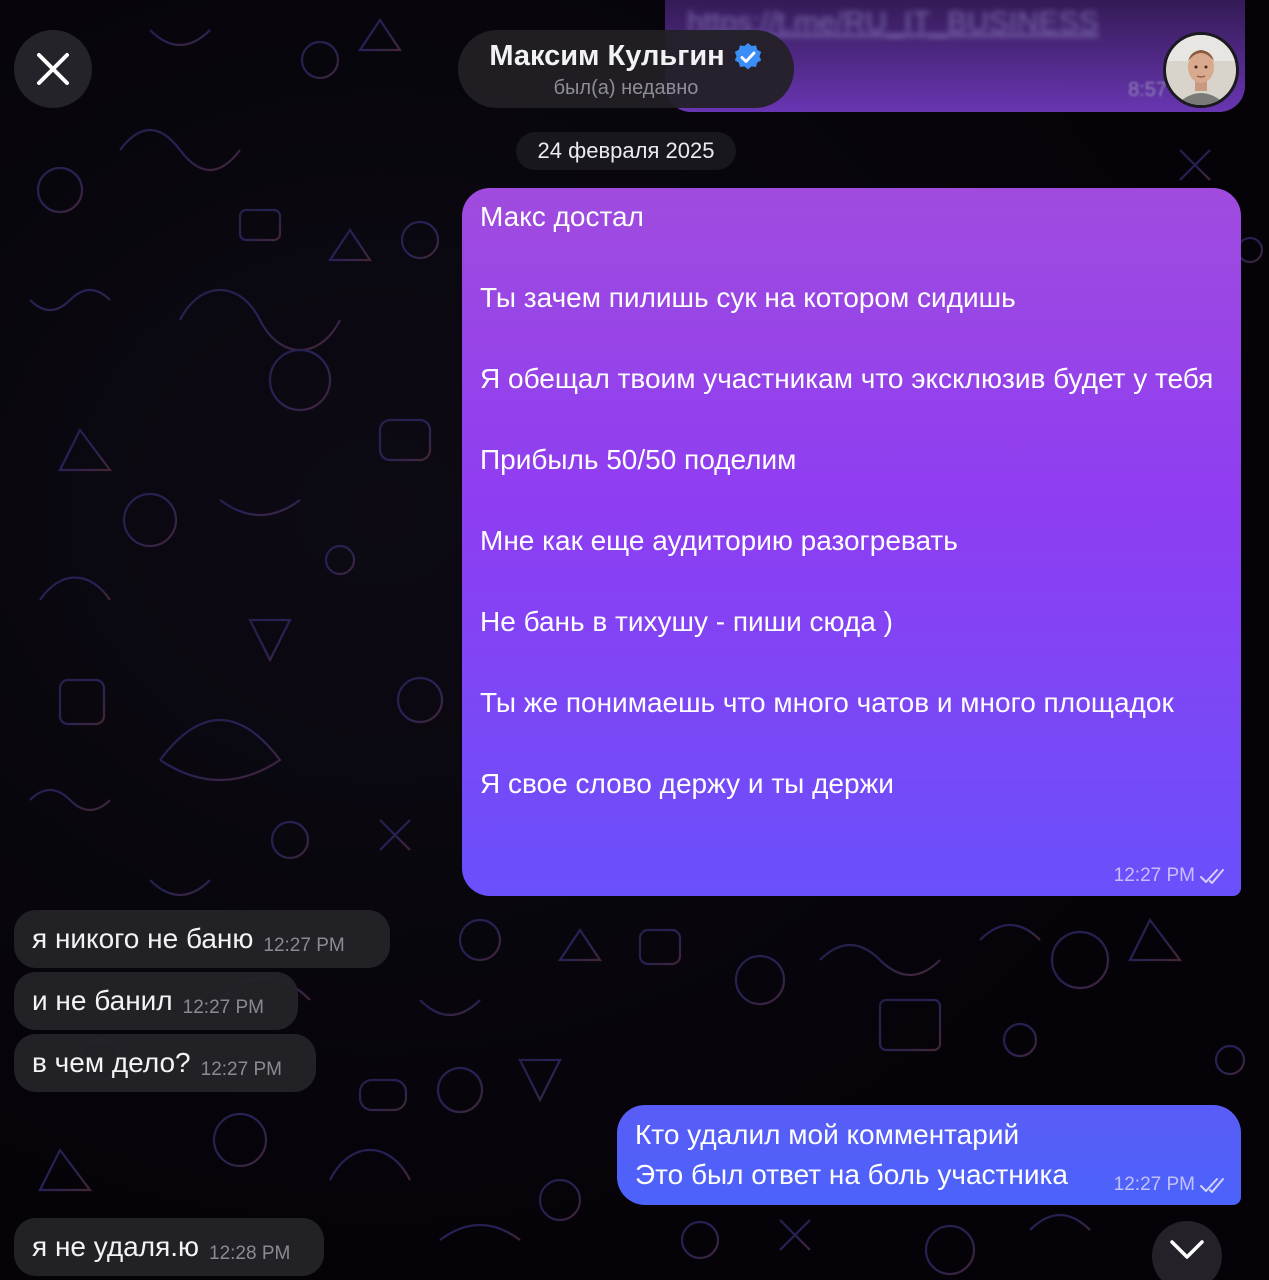  I want to click on message-text: я не удаля.ю, so click(116, 1246).